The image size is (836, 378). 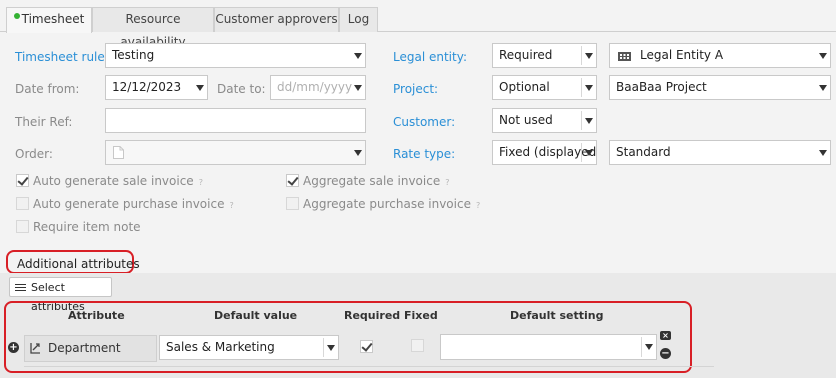 I want to click on attribute-name: Department, so click(x=84, y=348).